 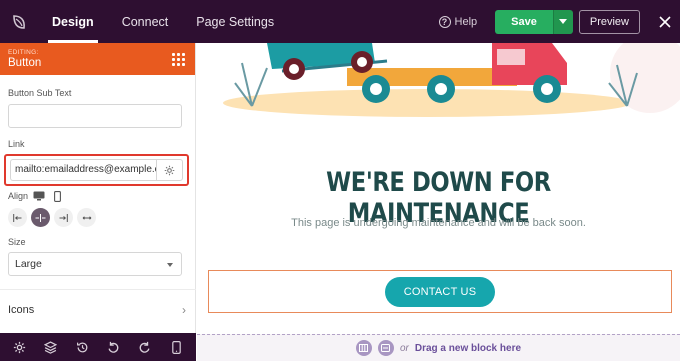 I want to click on icons-label: Icons, so click(x=21, y=309).